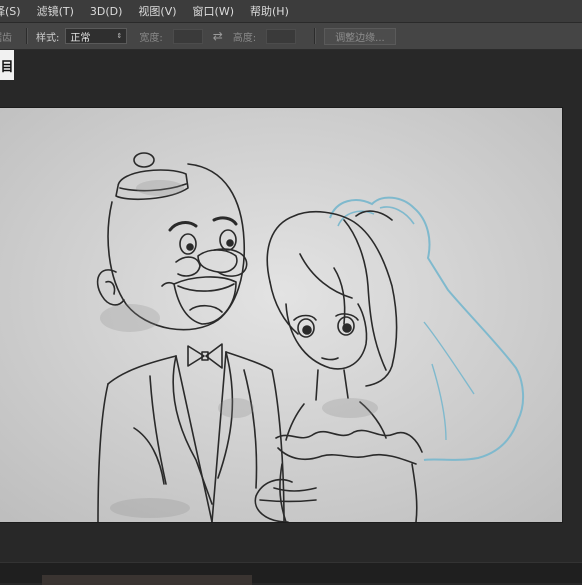 The image size is (582, 585). What do you see at coordinates (269, 11) in the screenshot?
I see `menu-help: 帮助(H)` at bounding box center [269, 11].